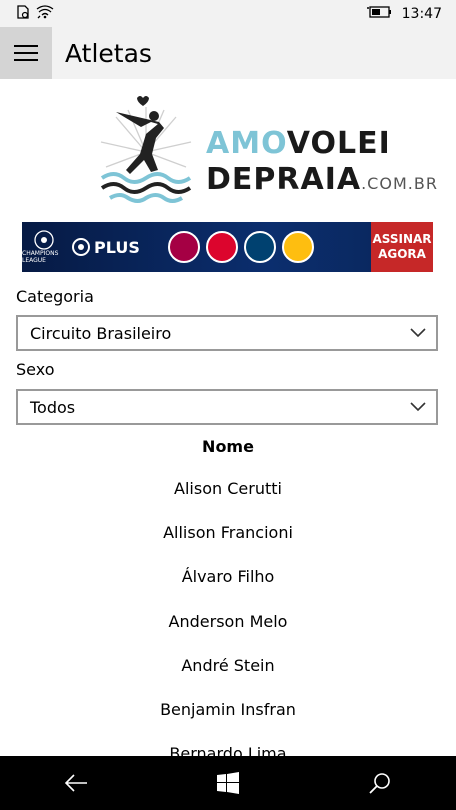 This screenshot has width=456, height=810. Describe the element at coordinates (146, 149) in the screenshot. I see `volleyball-player-icon` at that location.